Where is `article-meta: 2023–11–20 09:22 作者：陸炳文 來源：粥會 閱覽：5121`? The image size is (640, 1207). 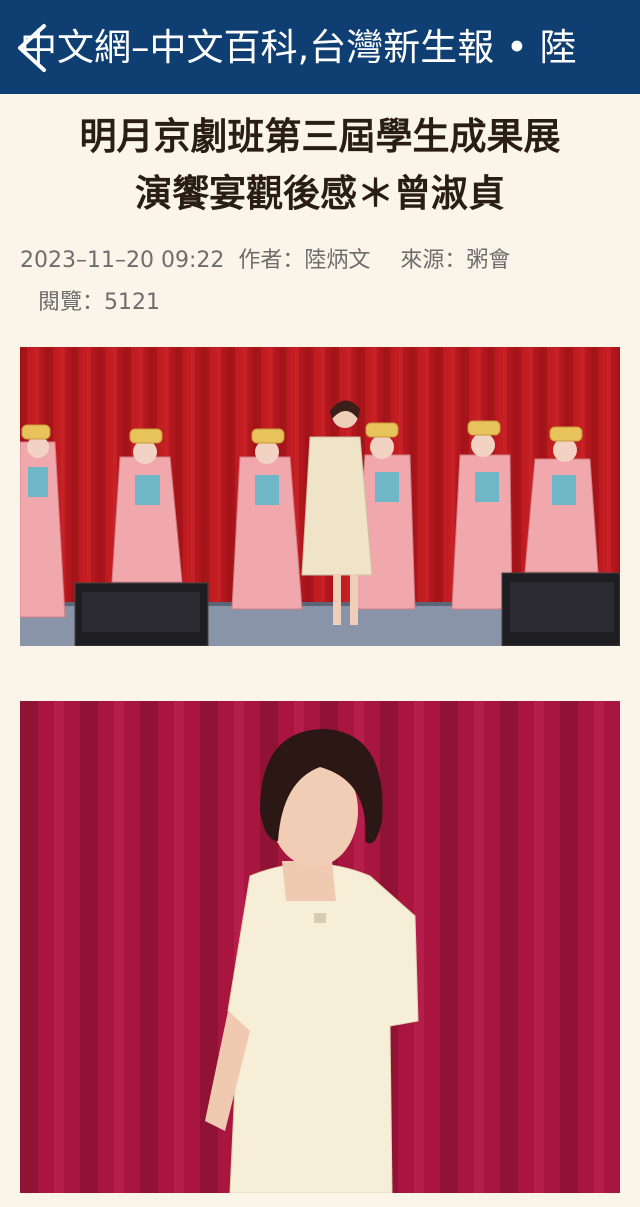 article-meta: 2023–11–20 09:22 作者：陸炳文 來源：粥會 閱覽：5121 is located at coordinates (320, 280).